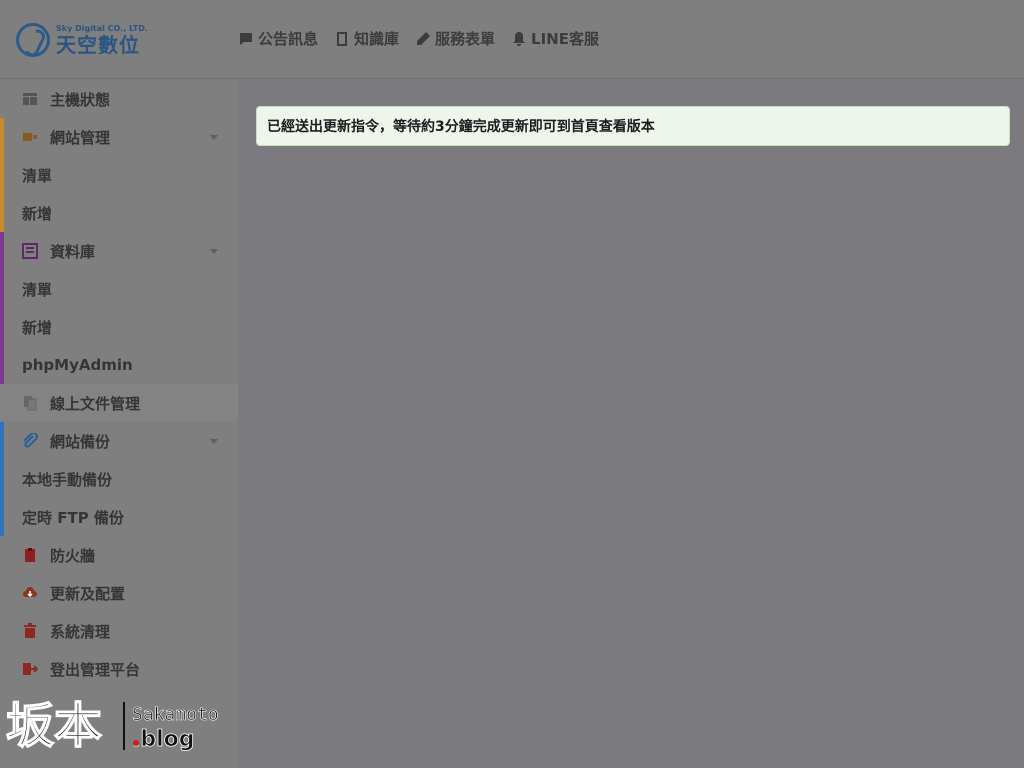  I want to click on red-dot-icon, so click(136, 743).